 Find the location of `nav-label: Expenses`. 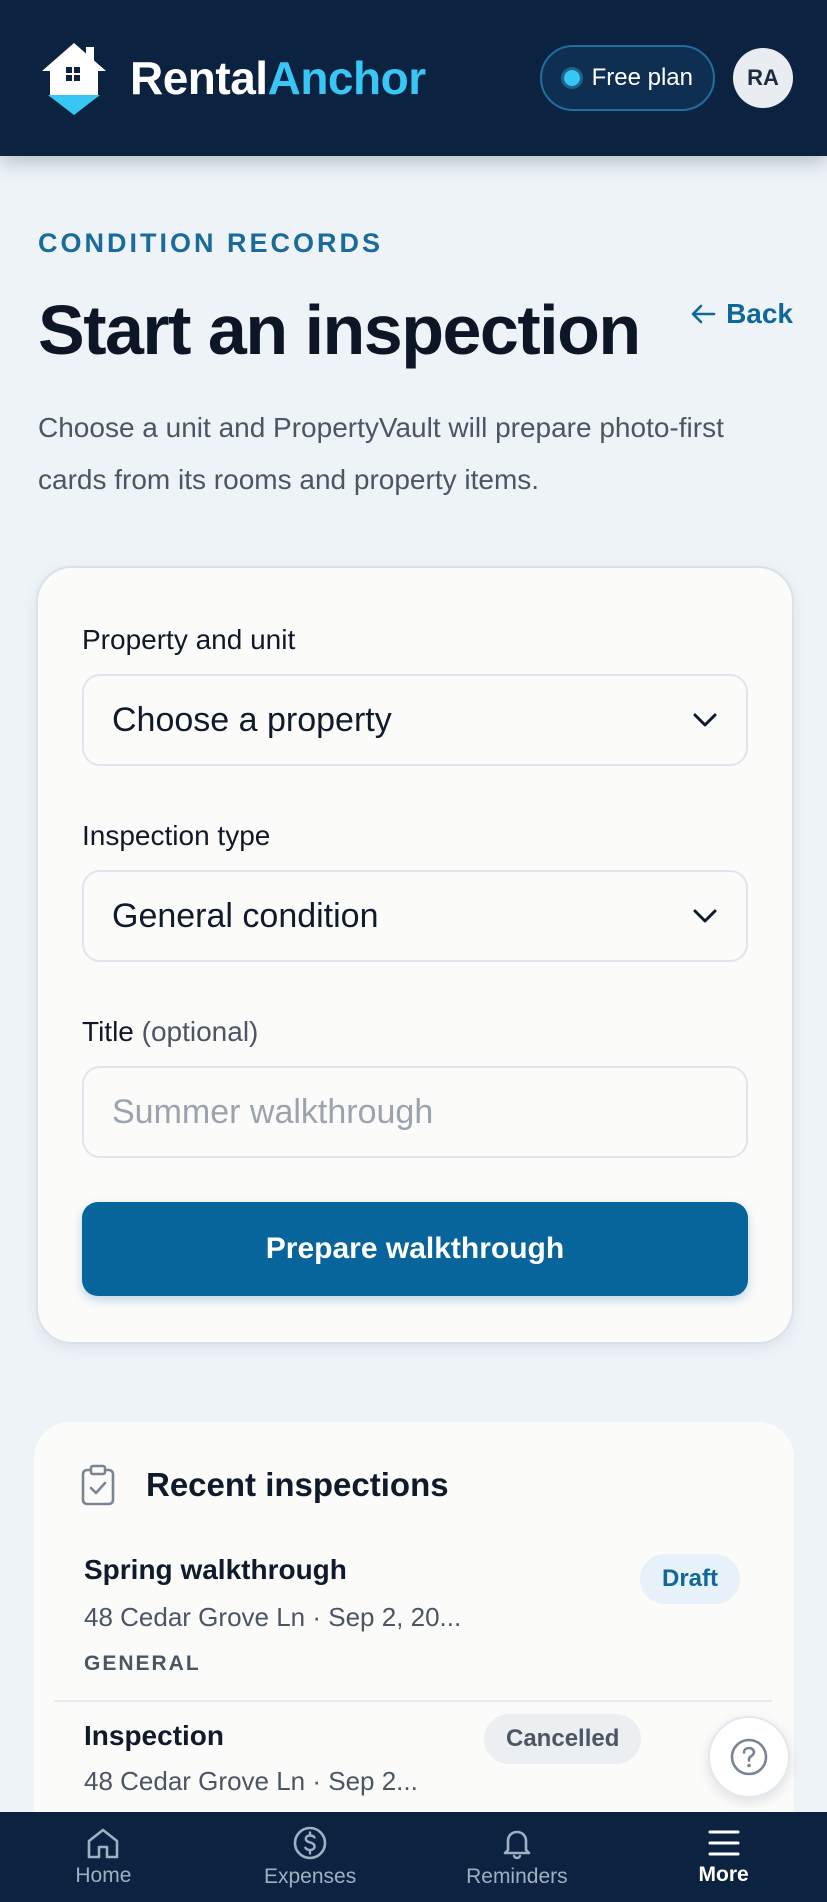

nav-label: Expenses is located at coordinates (310, 1876).